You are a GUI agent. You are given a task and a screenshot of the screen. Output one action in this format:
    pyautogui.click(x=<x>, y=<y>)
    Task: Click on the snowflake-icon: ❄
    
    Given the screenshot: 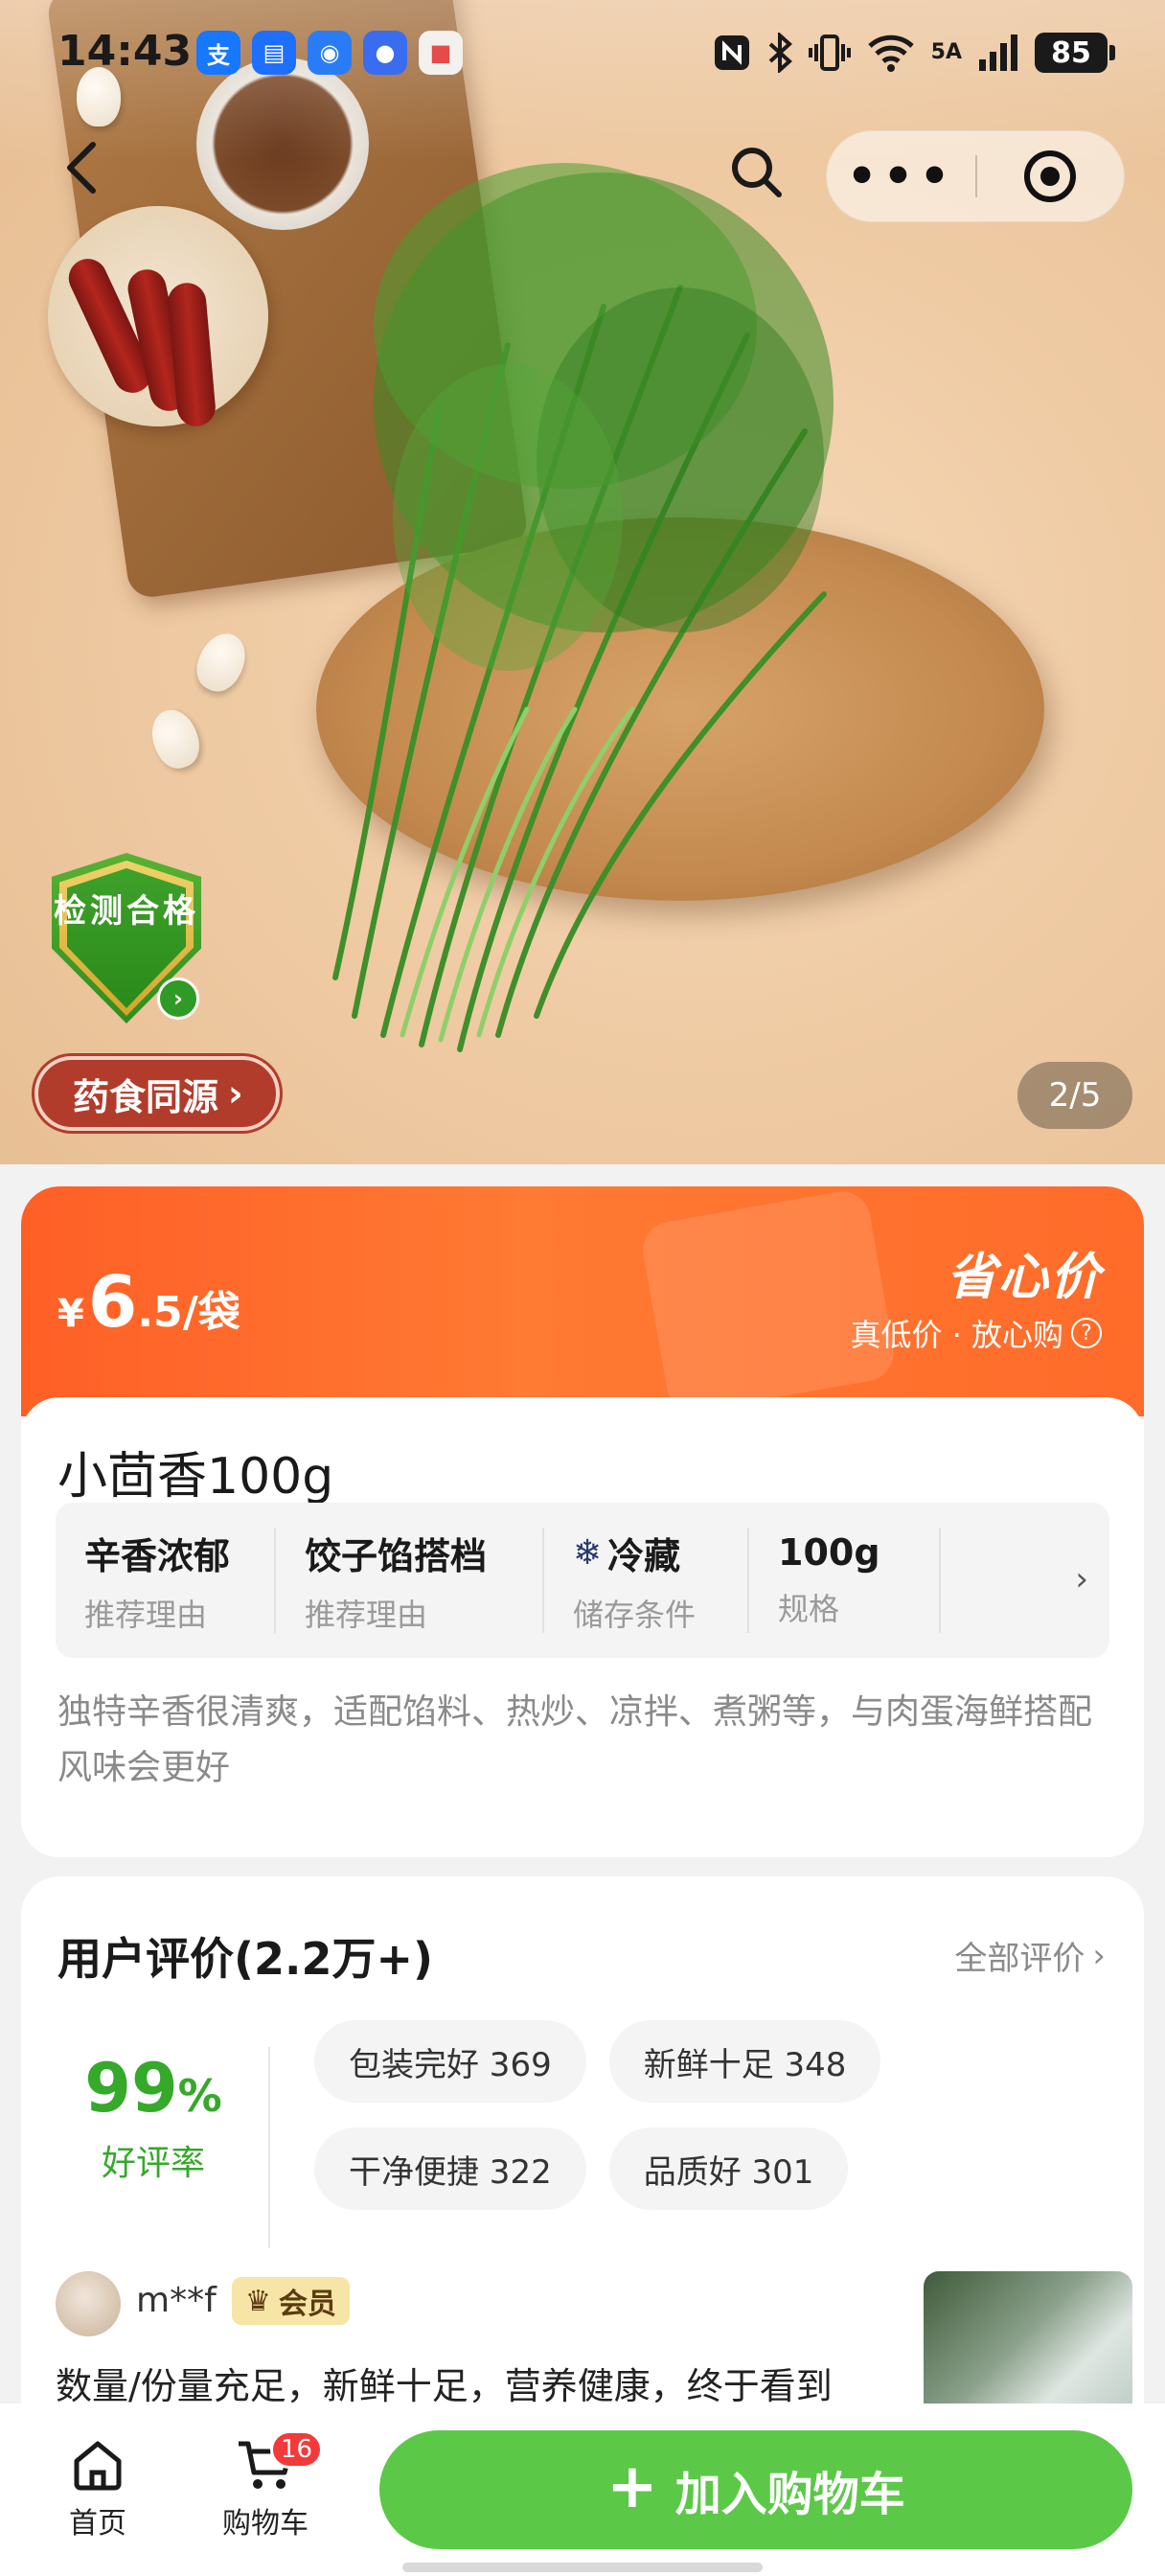 What is the action you would take?
    pyautogui.click(x=588, y=1552)
    